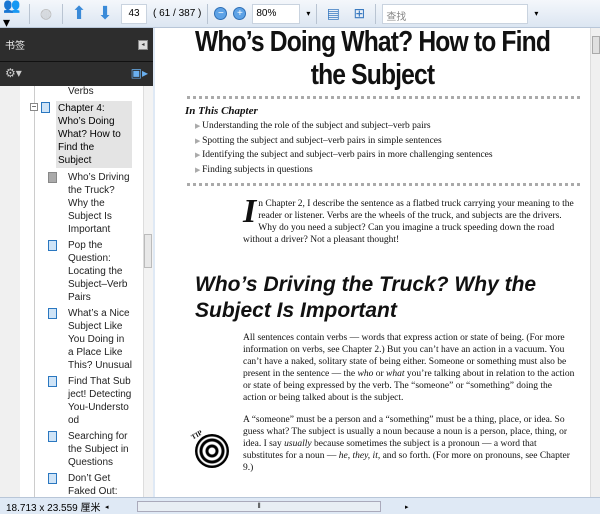 Image resolution: width=600 pixels, height=514 pixels. I want to click on search-input: 查找, so click(455, 13).